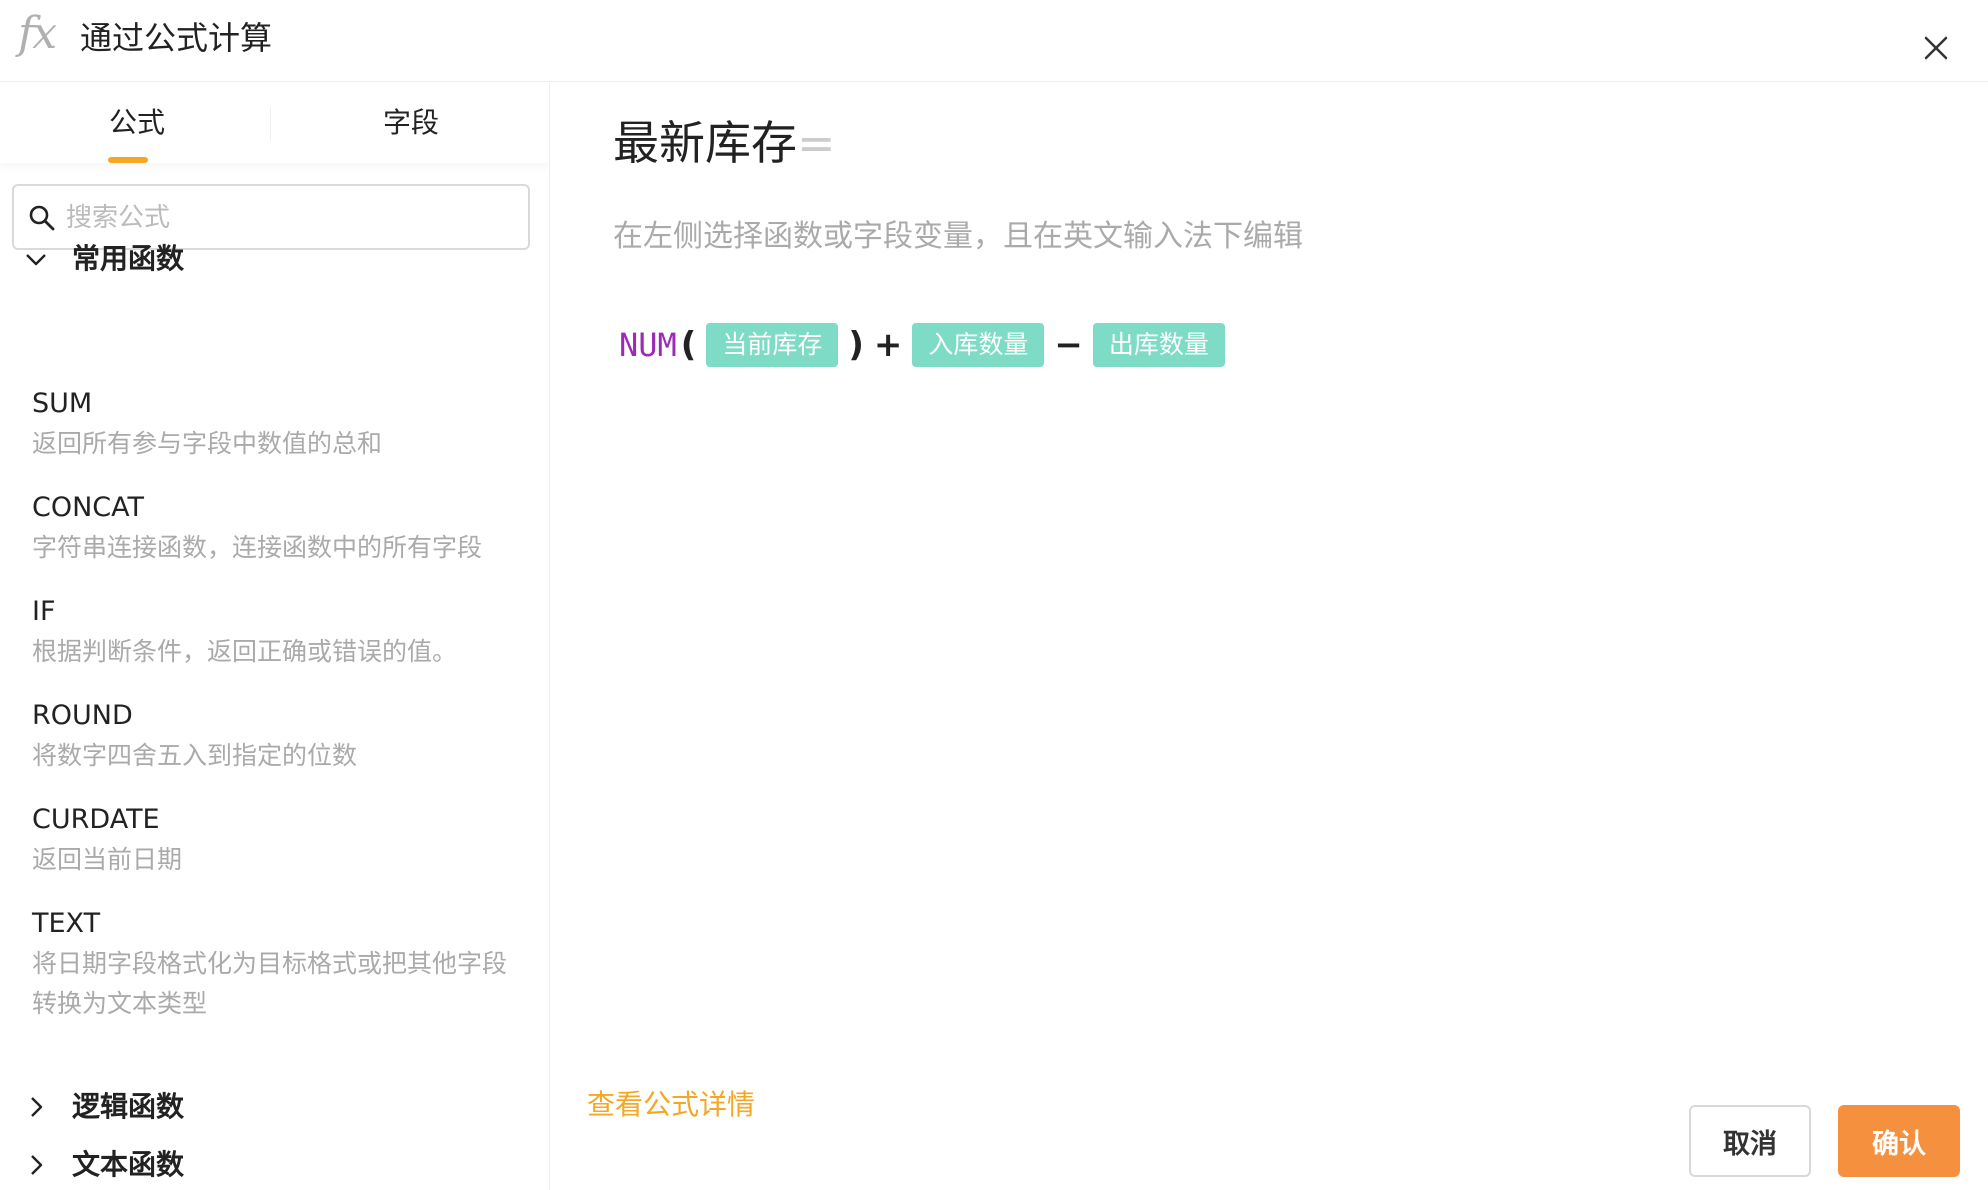 The image size is (1988, 1190). What do you see at coordinates (411, 123) in the screenshot?
I see `tab-field: 字段` at bounding box center [411, 123].